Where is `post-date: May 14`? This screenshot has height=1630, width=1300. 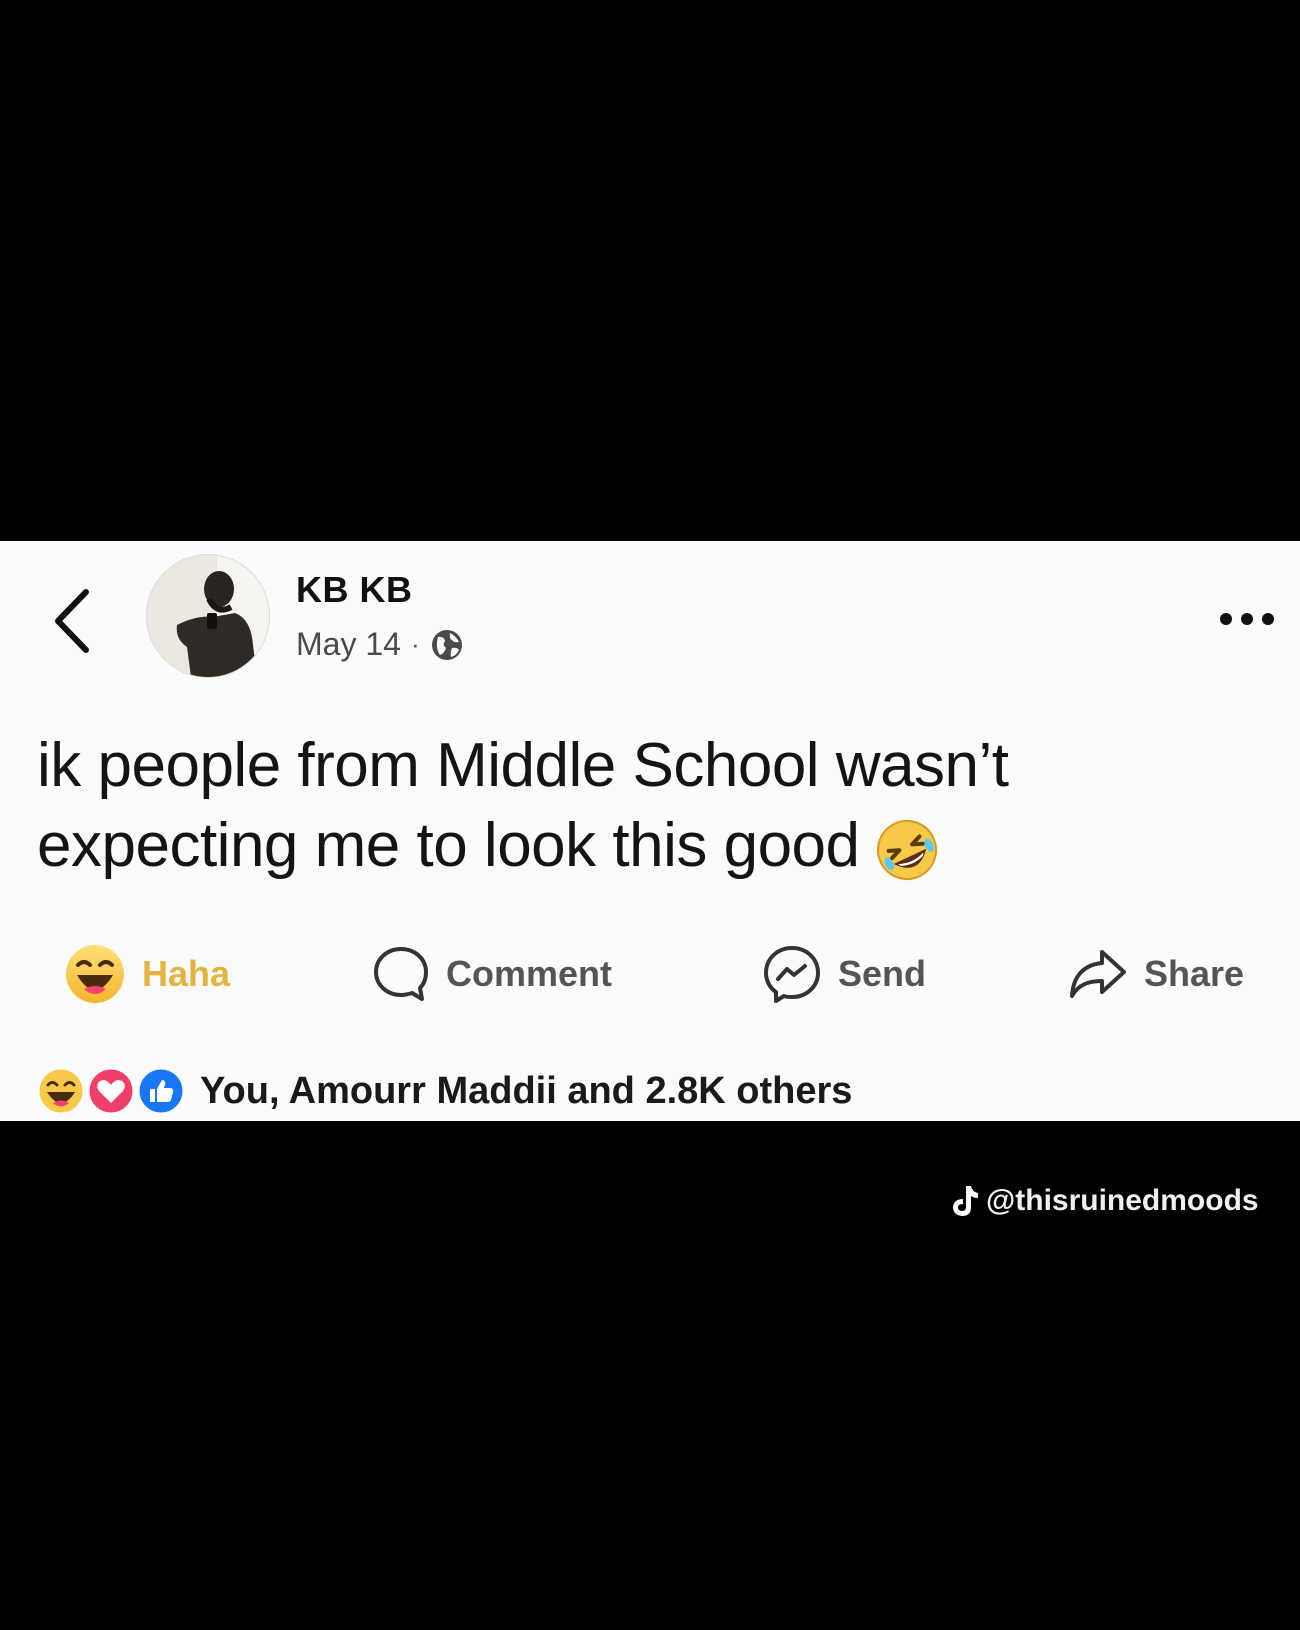 post-date: May 14 is located at coordinates (348, 644).